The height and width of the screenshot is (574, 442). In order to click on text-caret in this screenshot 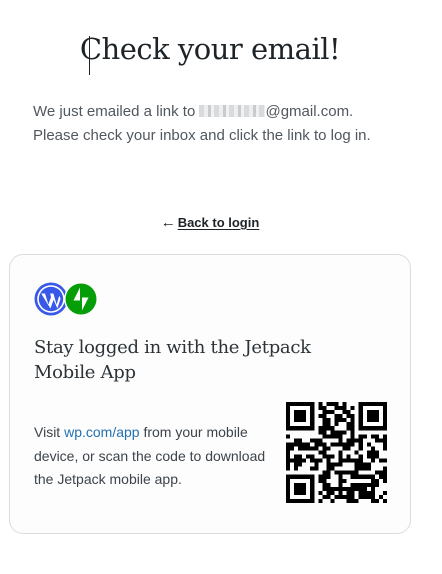, I will do `click(89, 55)`.